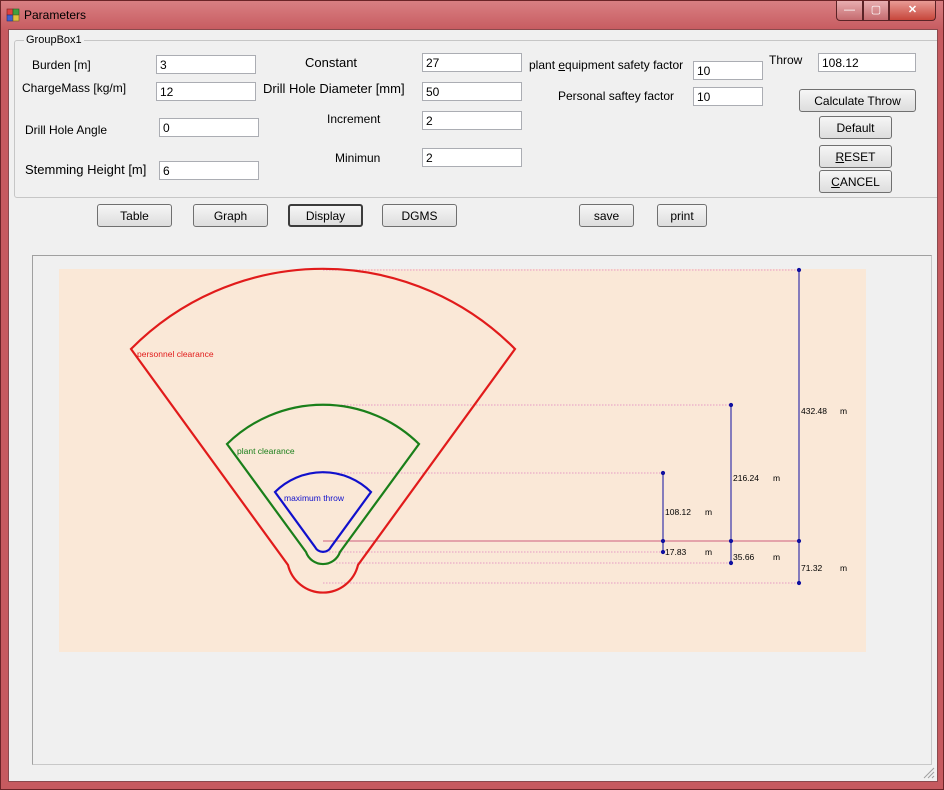 The height and width of the screenshot is (790, 944). What do you see at coordinates (937, 500) in the screenshot?
I see `vertical-scrollbar` at bounding box center [937, 500].